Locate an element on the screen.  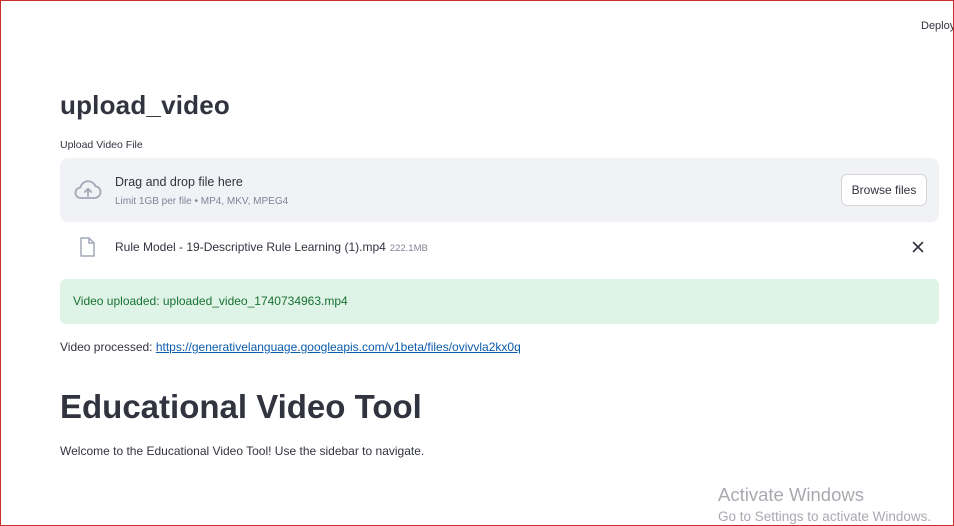
deploy-button: Deploy is located at coordinates (937, 26).